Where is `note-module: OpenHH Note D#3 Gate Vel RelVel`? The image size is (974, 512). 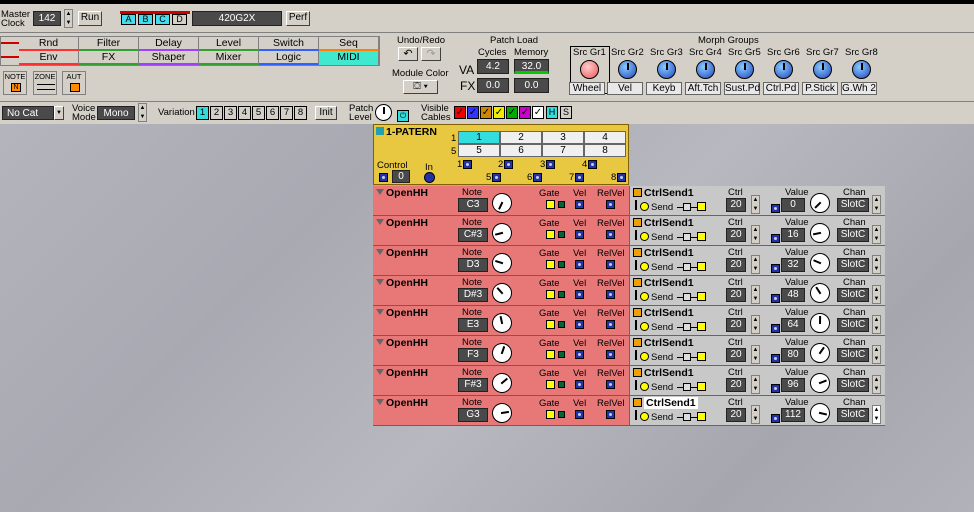
note-module: OpenHH Note D#3 Gate Vel RelVel is located at coordinates (501, 292).